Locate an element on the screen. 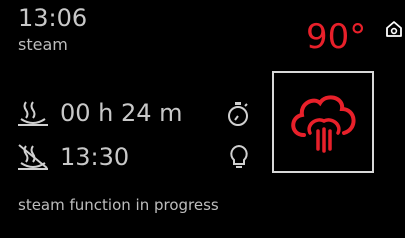 This screenshot has height=241, width=419. duration-value: 00 h 24 m is located at coordinates (121, 113).